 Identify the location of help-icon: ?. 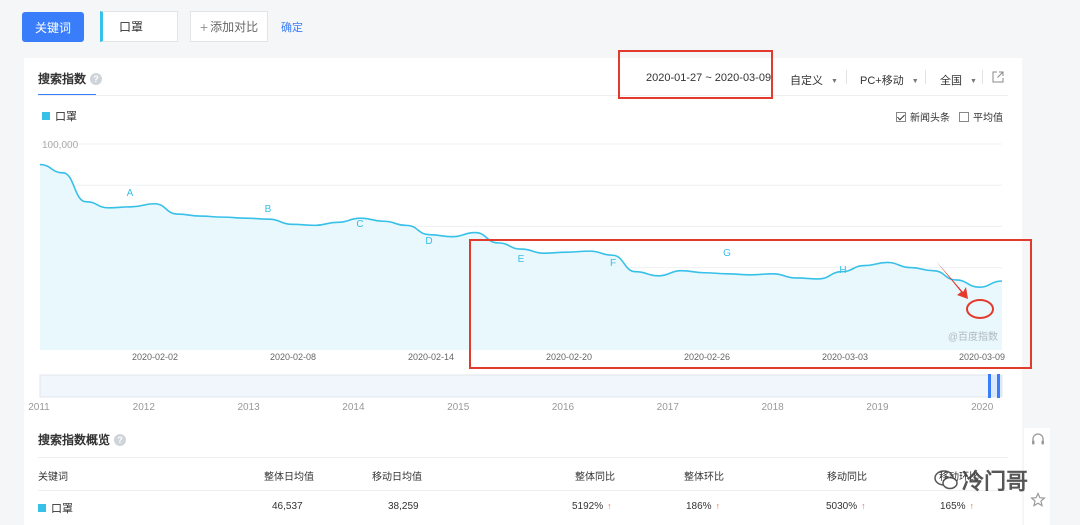
(120, 439).